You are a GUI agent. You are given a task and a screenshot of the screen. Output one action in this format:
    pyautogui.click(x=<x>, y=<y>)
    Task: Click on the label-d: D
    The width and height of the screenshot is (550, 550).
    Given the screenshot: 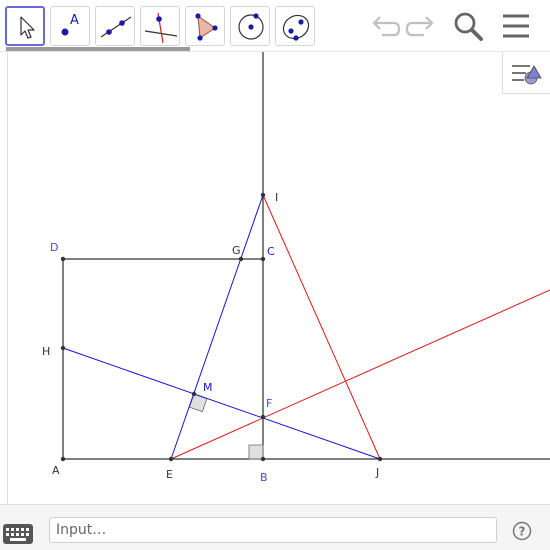 What is the action you would take?
    pyautogui.click(x=54, y=247)
    